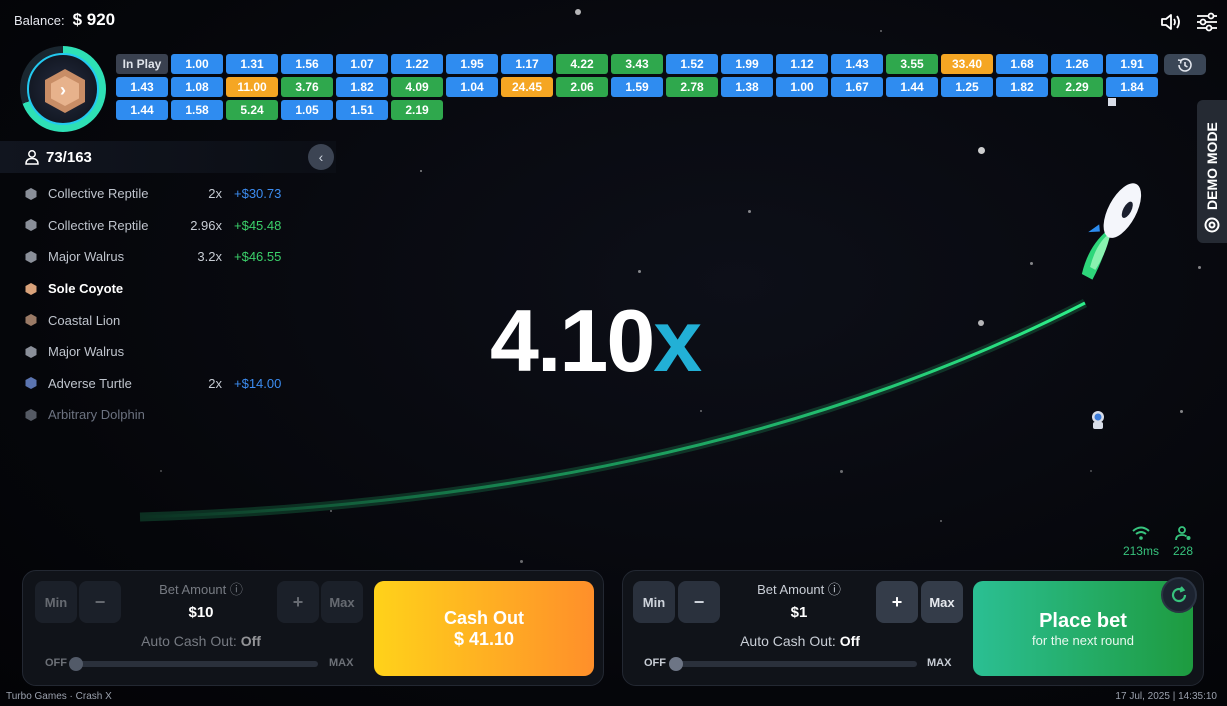 The width and height of the screenshot is (1227, 706). What do you see at coordinates (168, 157) in the screenshot?
I see `players-header: 73/163` at bounding box center [168, 157].